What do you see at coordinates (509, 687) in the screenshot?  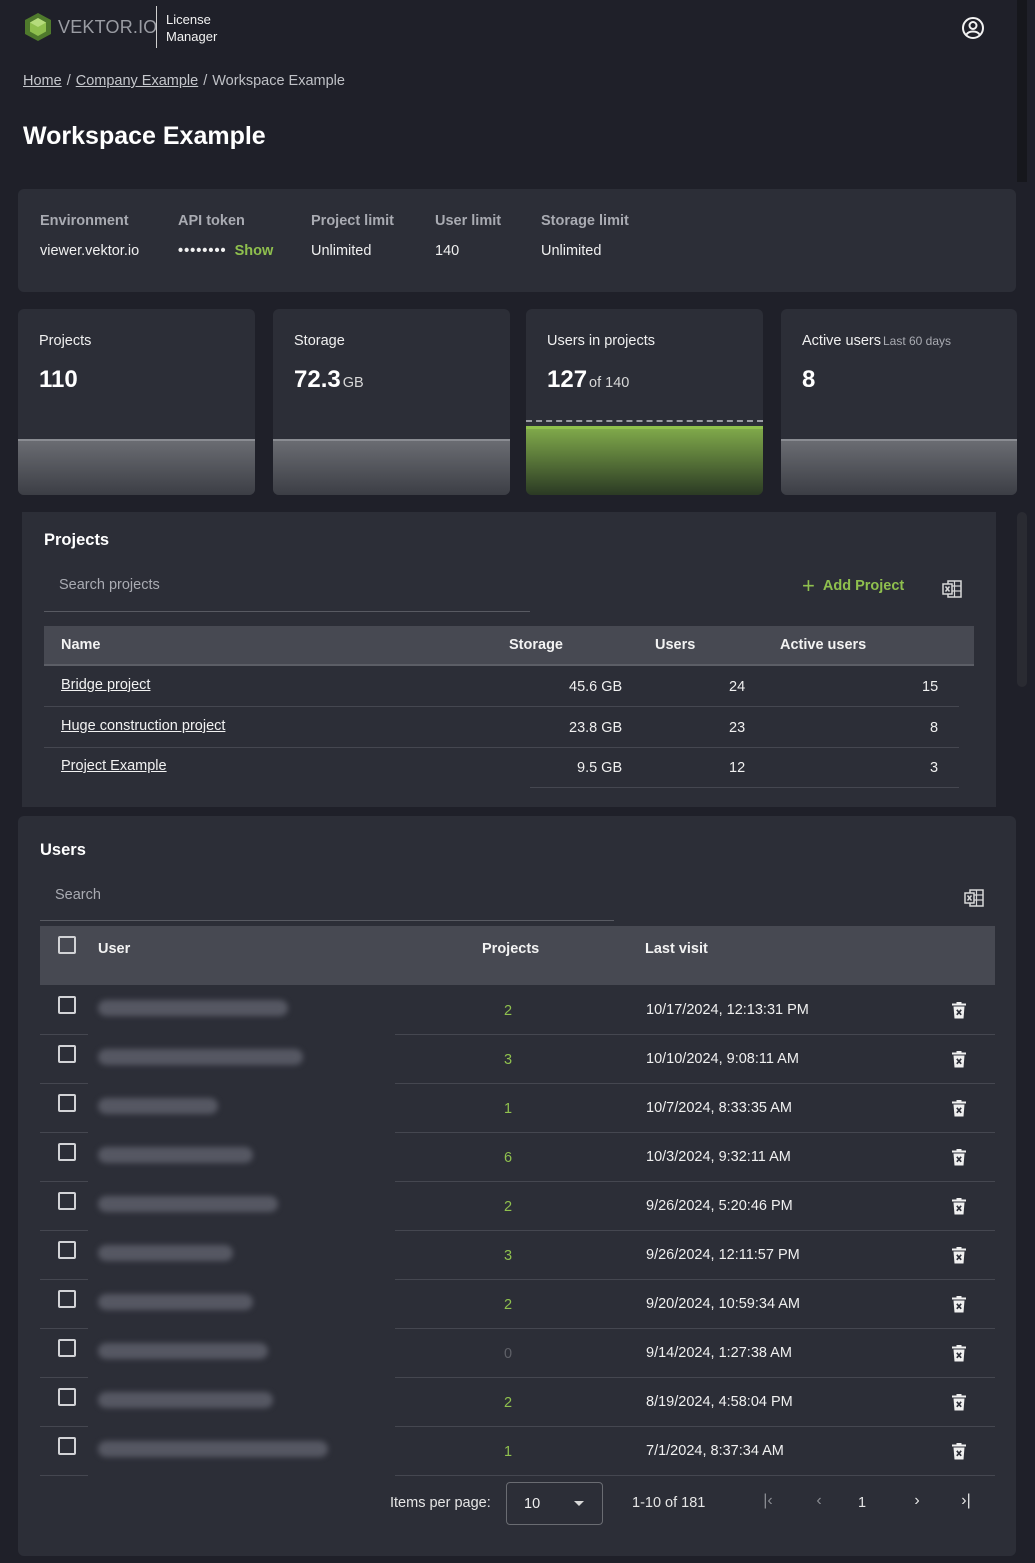 I see `table-row: Bridge project 45.6 GB 24 15` at bounding box center [509, 687].